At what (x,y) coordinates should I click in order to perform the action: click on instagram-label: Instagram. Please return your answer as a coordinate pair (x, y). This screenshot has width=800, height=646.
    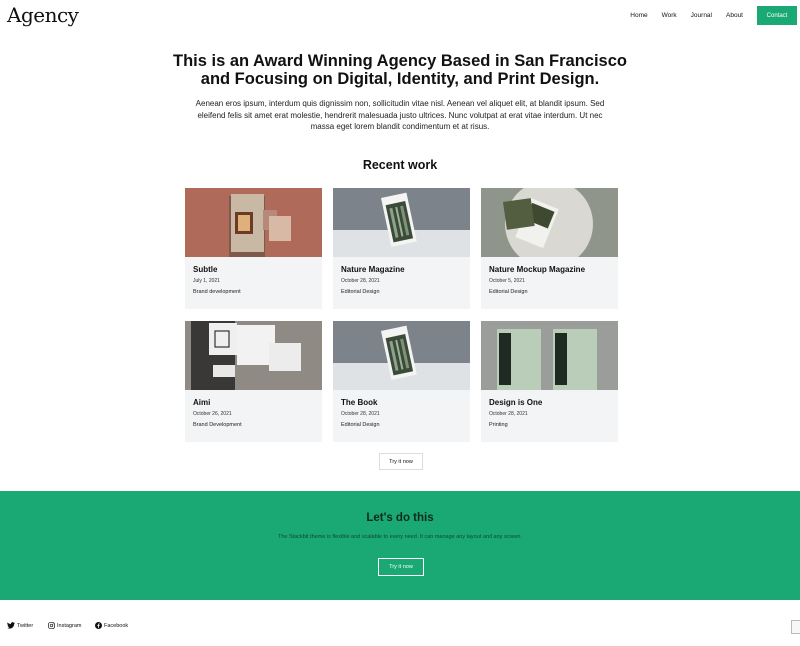
    Looking at the image, I should click on (69, 625).